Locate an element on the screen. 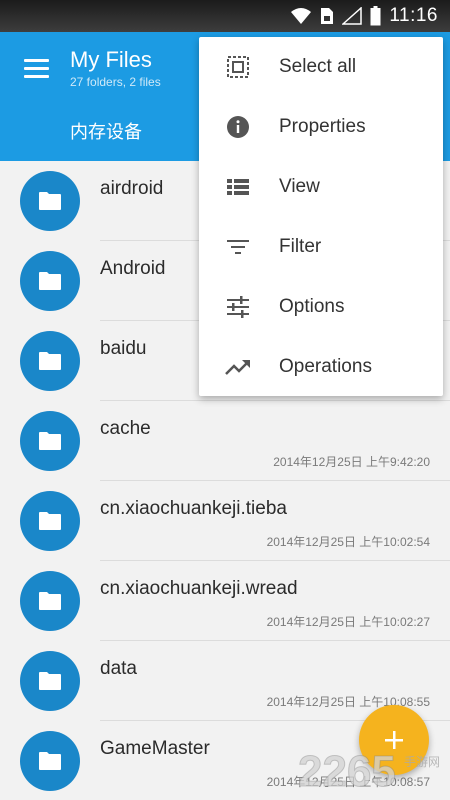  file-name: cache is located at coordinates (125, 428).